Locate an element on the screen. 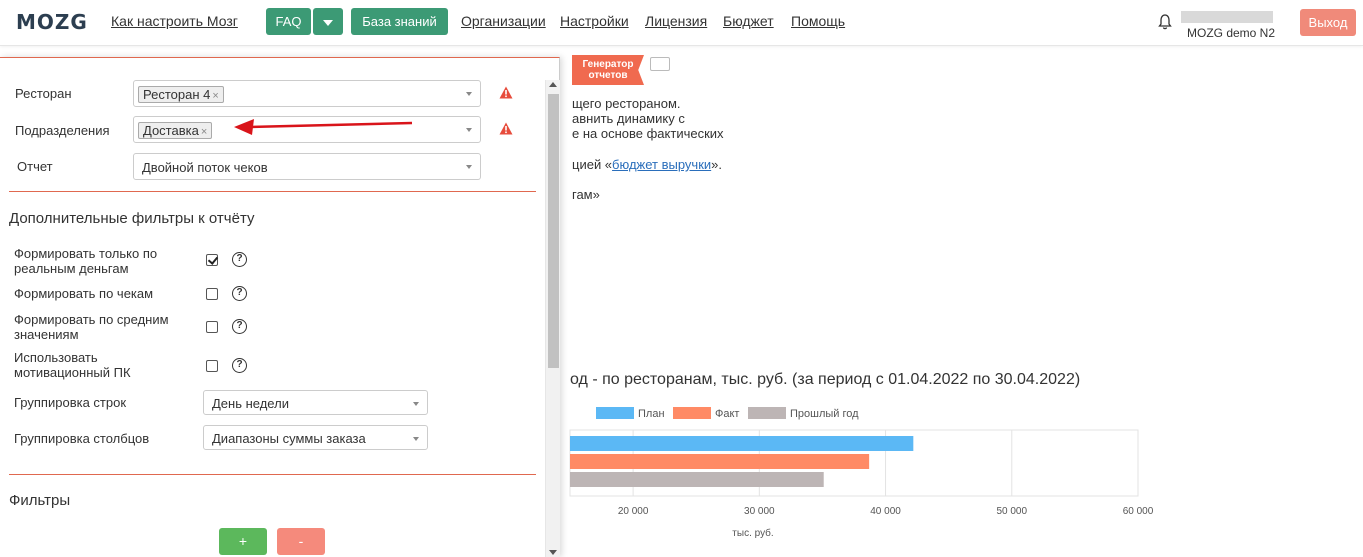 This screenshot has width=1363, height=557. knowledge-base-button: База знаний is located at coordinates (399, 21).